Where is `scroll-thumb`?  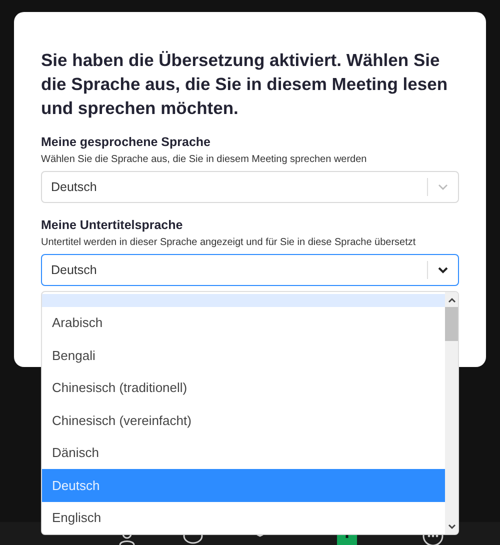
scroll-thumb is located at coordinates (451, 324).